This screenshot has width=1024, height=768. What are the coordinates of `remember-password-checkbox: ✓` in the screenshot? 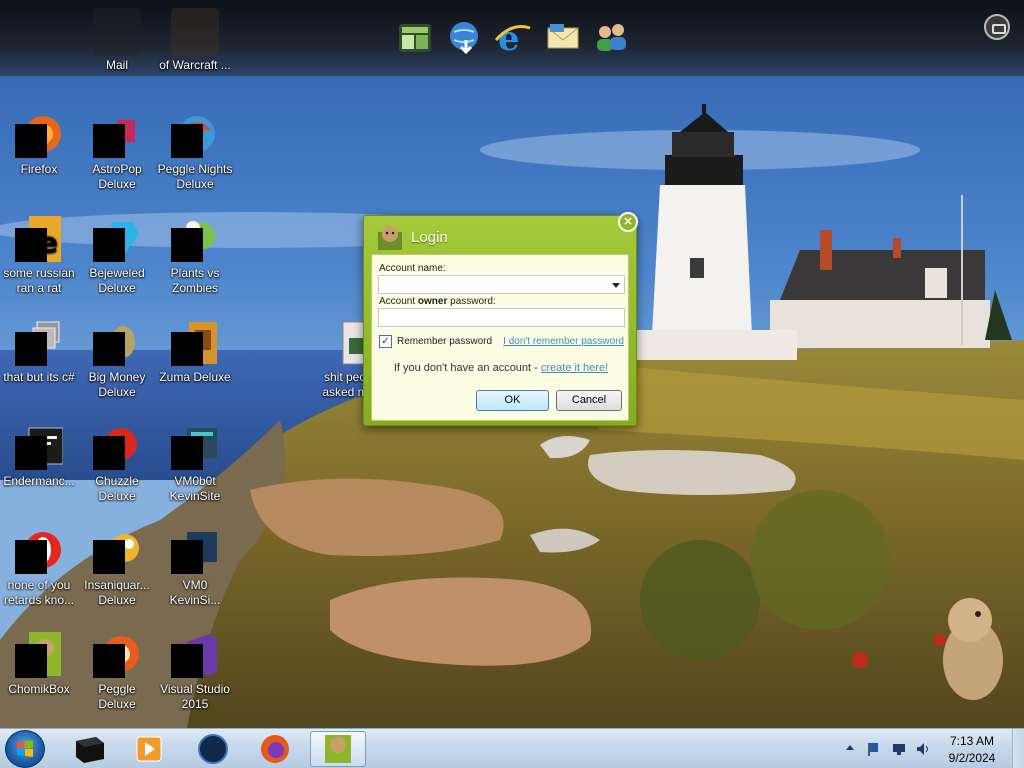 It's located at (385, 341).